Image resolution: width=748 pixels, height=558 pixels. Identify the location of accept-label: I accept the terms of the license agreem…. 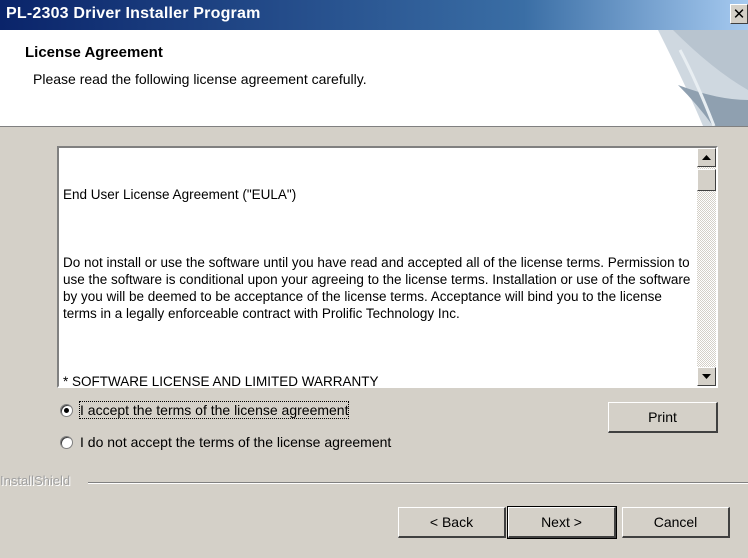
(214, 410).